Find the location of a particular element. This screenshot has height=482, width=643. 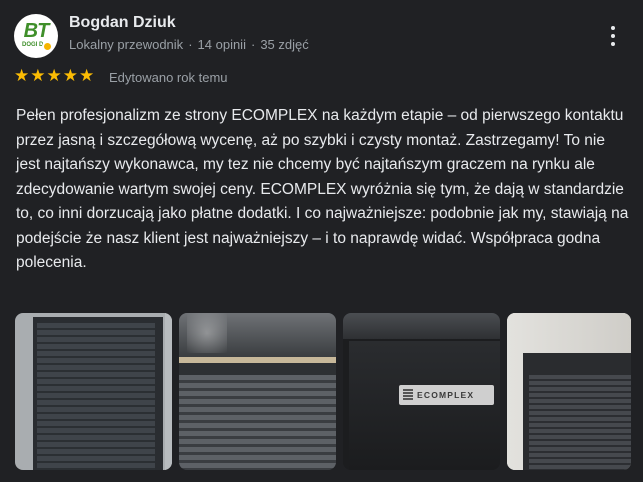

brand-badge-text: ECOMPLEX is located at coordinates (446, 395).